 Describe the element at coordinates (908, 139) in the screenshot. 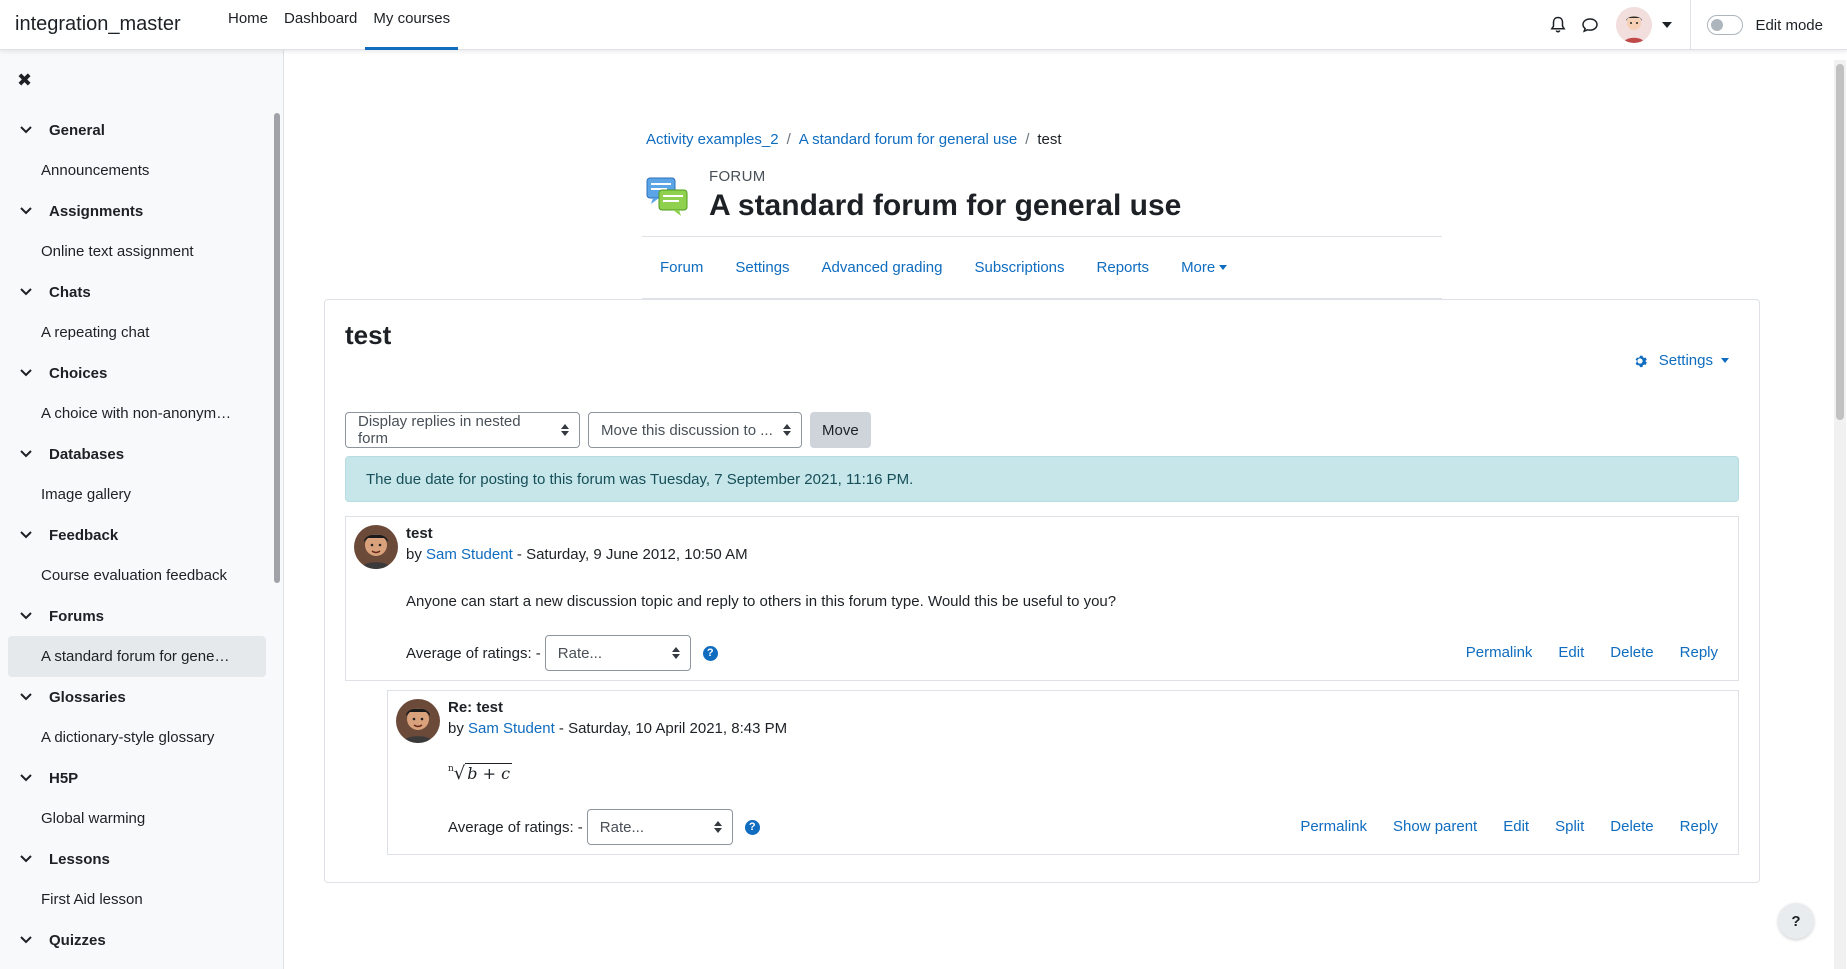

I see `breadcrumb-forum: A standard forum for general use` at that location.